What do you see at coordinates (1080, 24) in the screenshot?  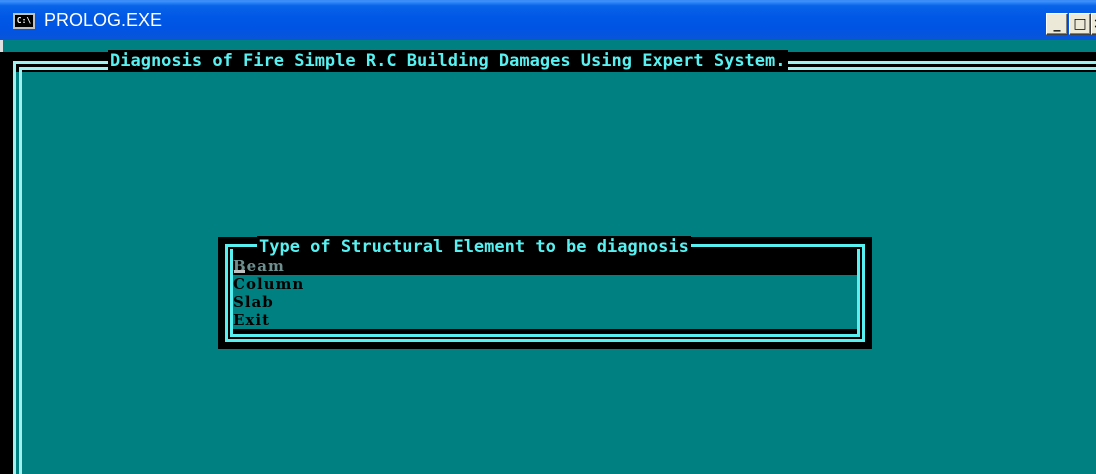 I see `maximize-button: □` at bounding box center [1080, 24].